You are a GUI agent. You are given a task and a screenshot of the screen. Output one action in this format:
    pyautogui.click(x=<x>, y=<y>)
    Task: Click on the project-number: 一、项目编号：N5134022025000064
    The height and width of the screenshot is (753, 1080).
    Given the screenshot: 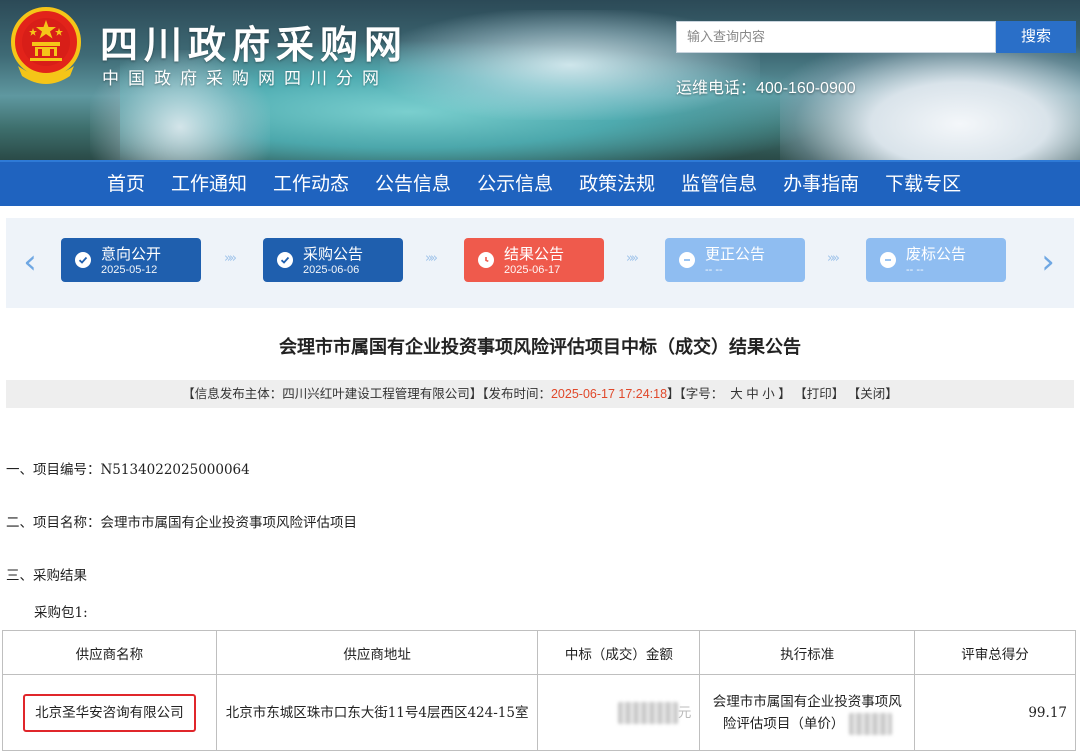 What is the action you would take?
    pyautogui.click(x=128, y=470)
    